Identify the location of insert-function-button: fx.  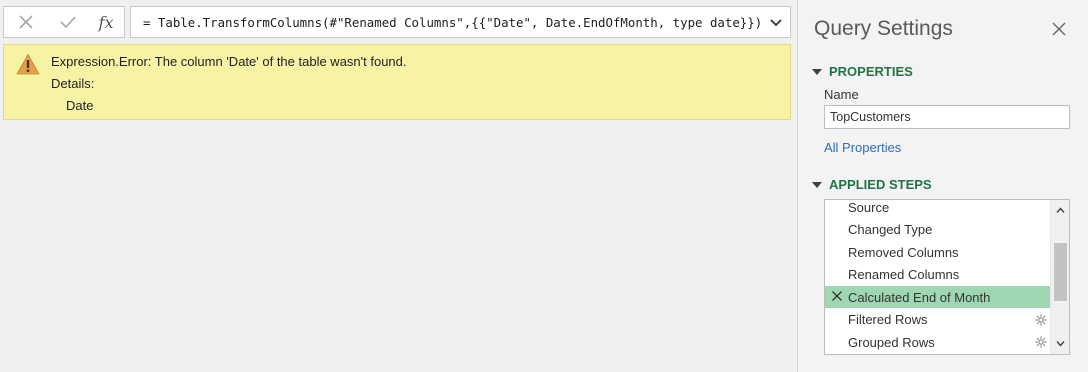
(106, 22).